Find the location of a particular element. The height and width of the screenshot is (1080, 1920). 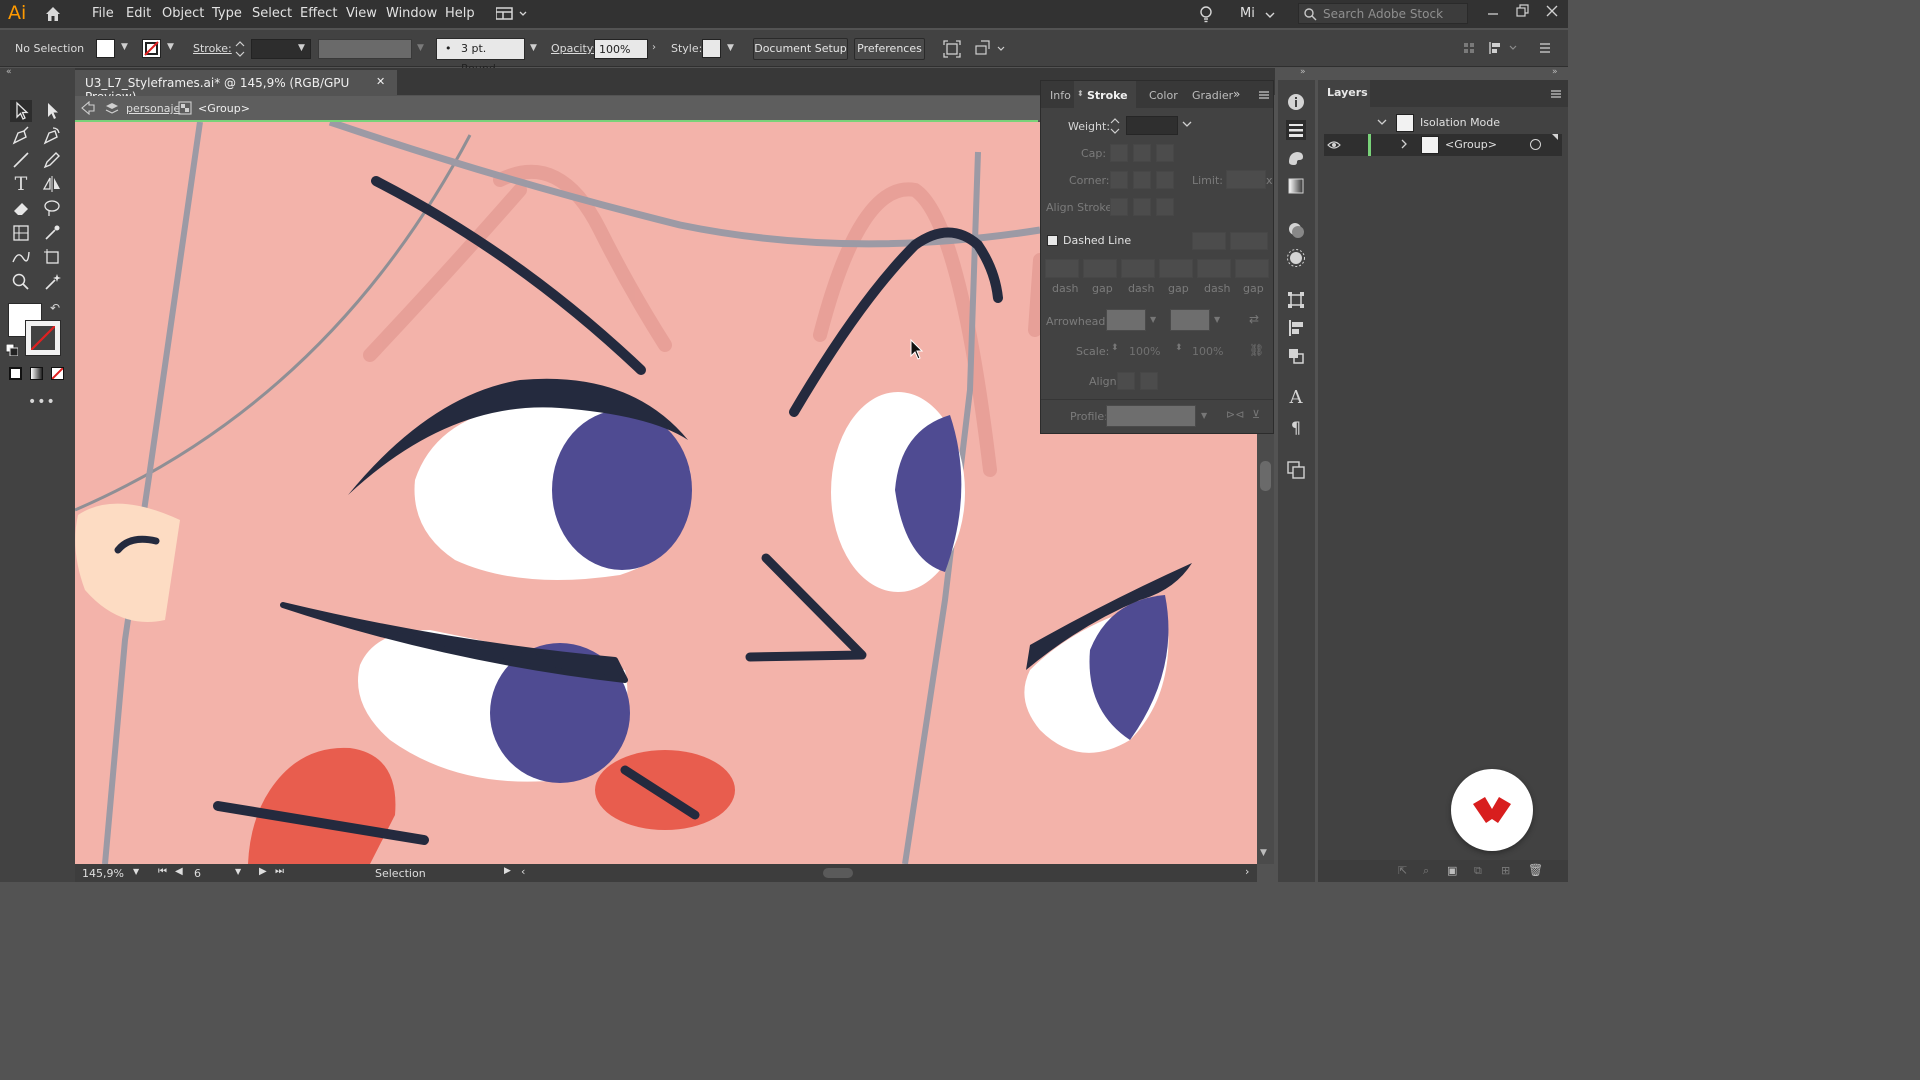

align-icon is located at coordinates (1469, 48).